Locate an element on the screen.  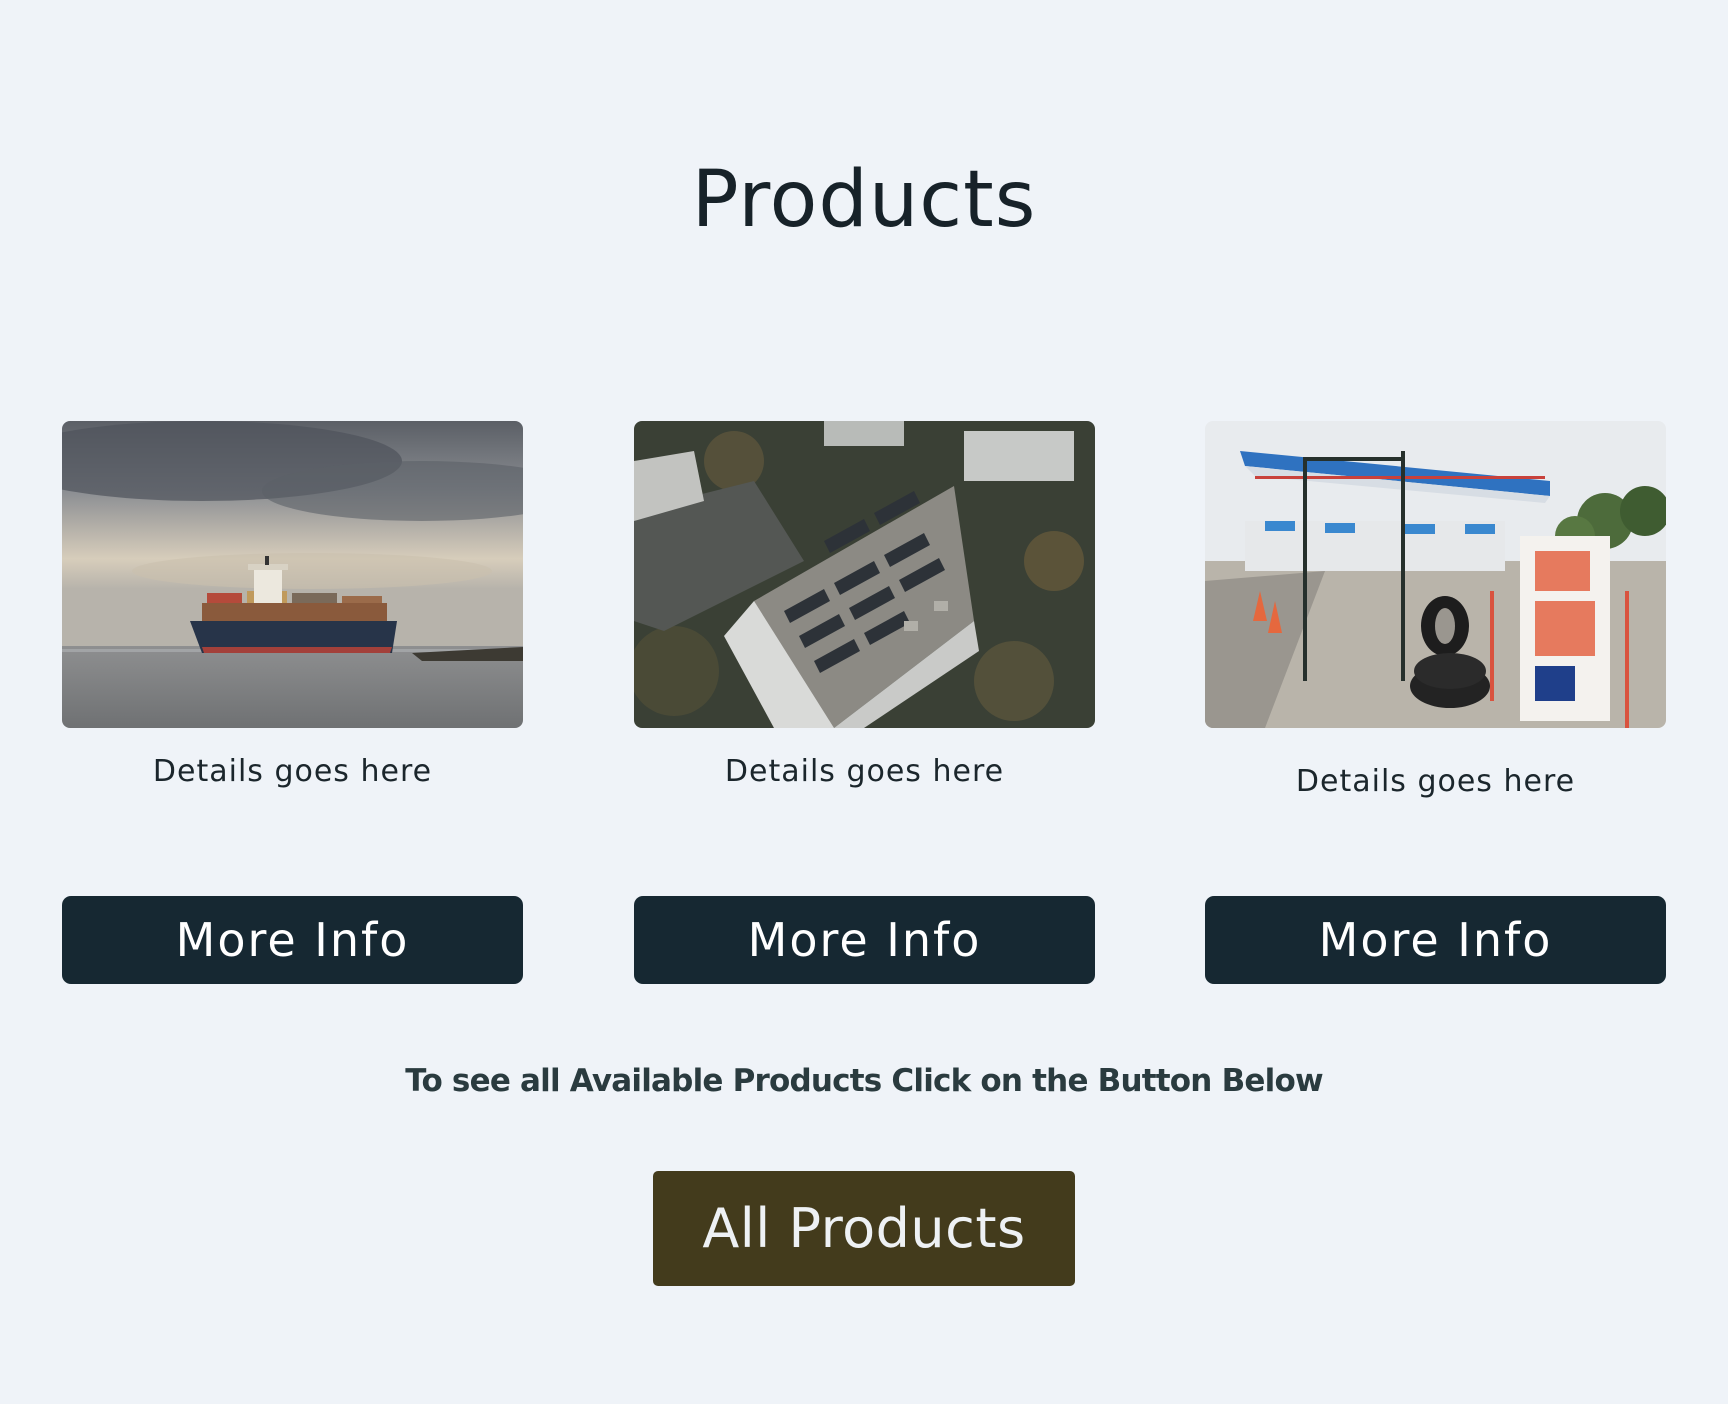
solar-roof-building-photo is located at coordinates (864, 574).